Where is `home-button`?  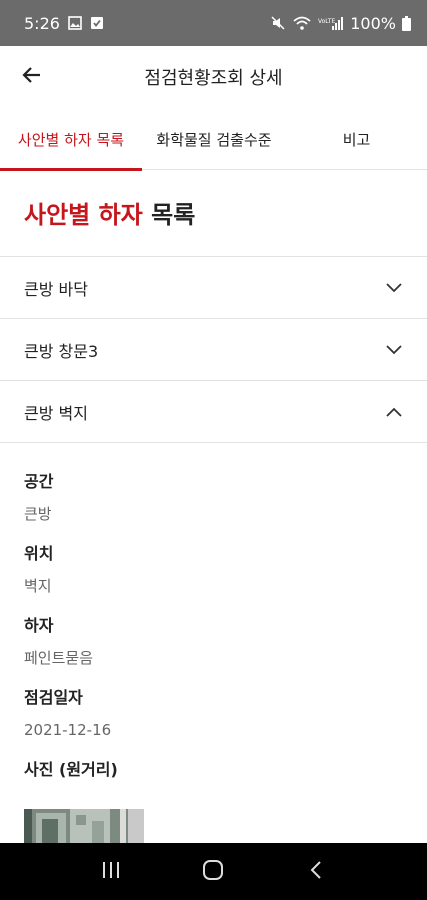
home-button is located at coordinates (213, 872).